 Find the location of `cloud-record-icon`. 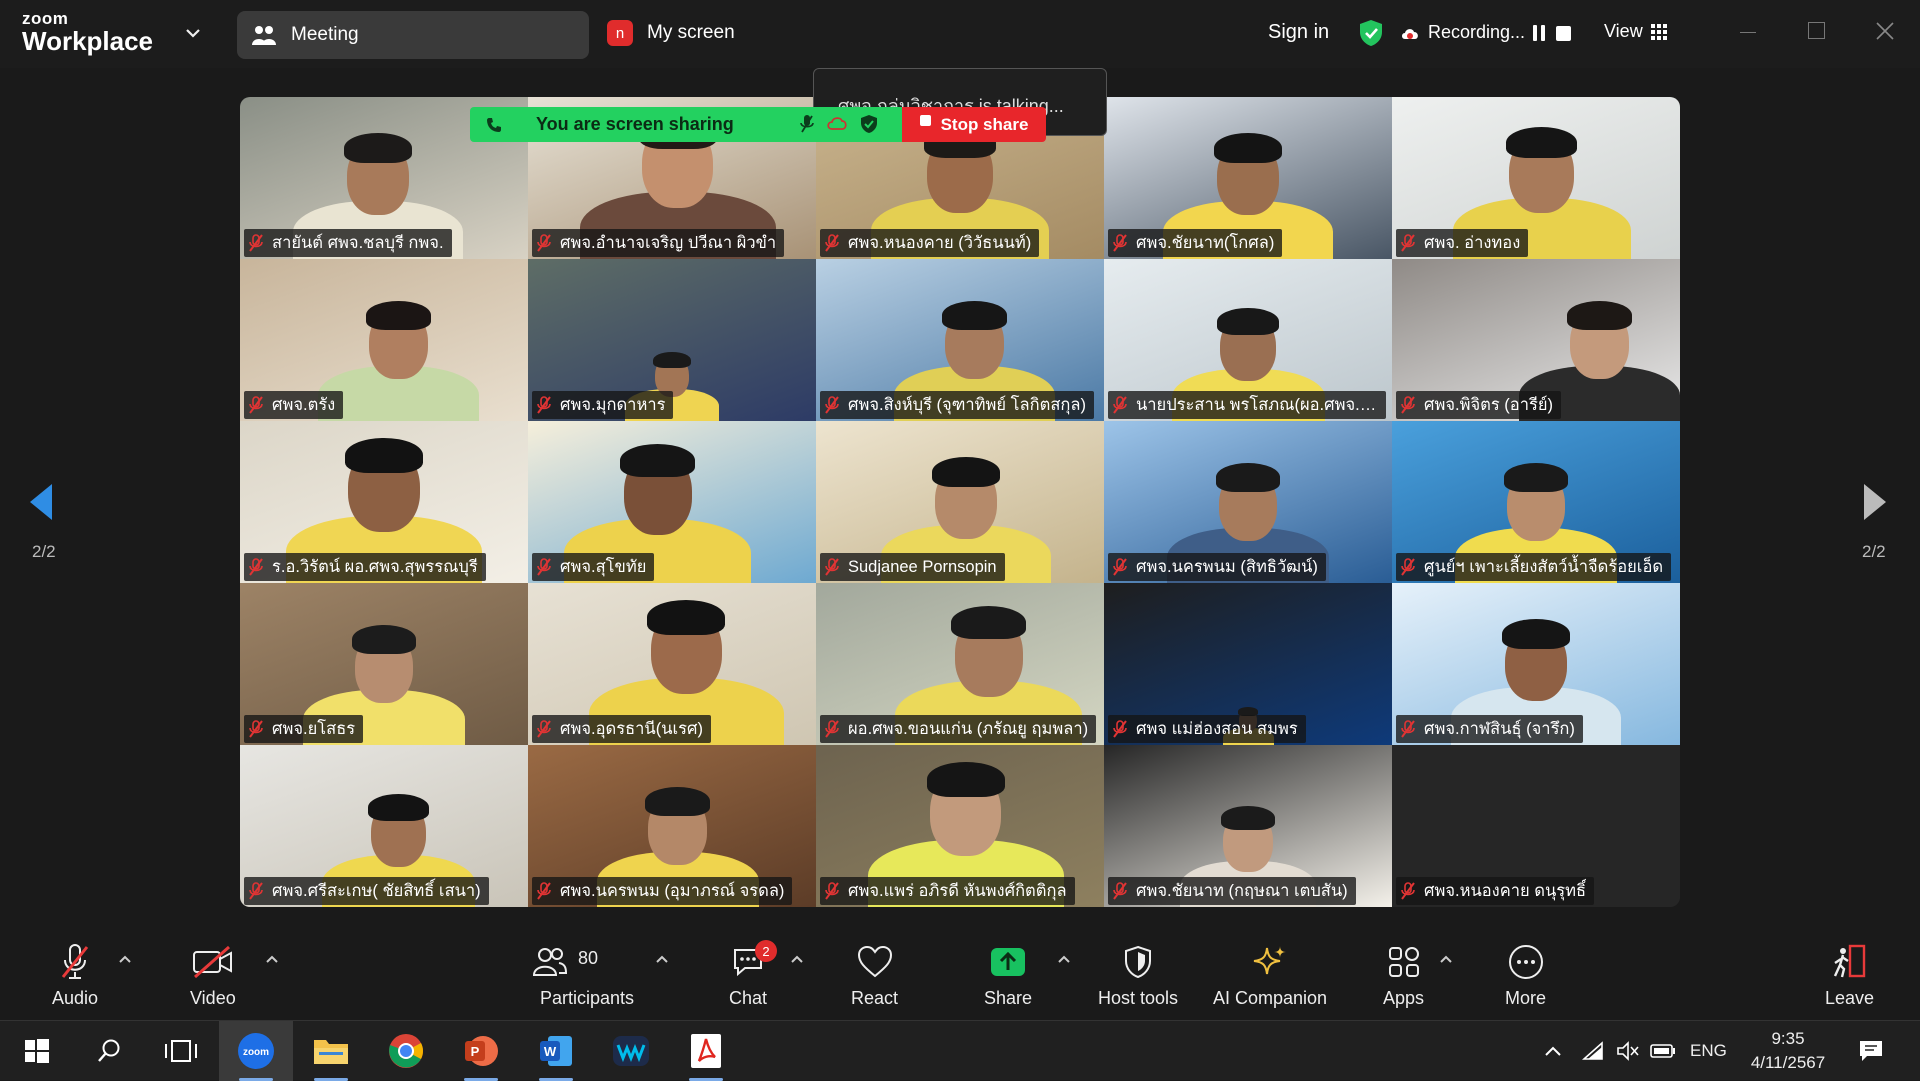

cloud-record-icon is located at coordinates (1410, 33).